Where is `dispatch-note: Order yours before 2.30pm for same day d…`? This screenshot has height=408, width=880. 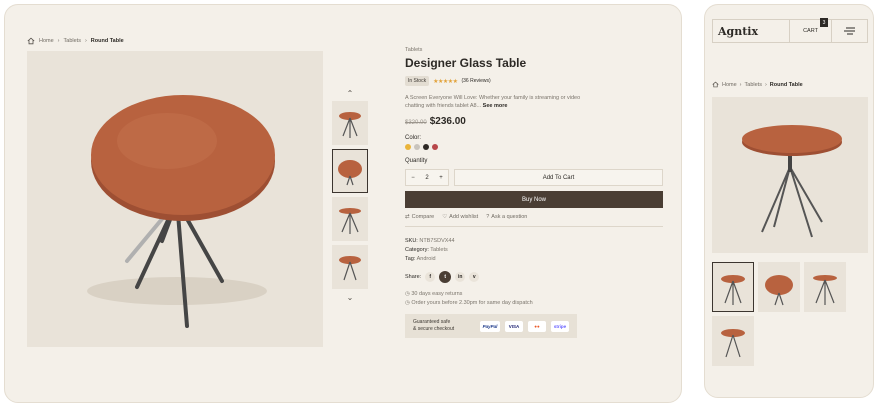 dispatch-note: Order yours before 2.30pm for same day d… is located at coordinates (472, 303).